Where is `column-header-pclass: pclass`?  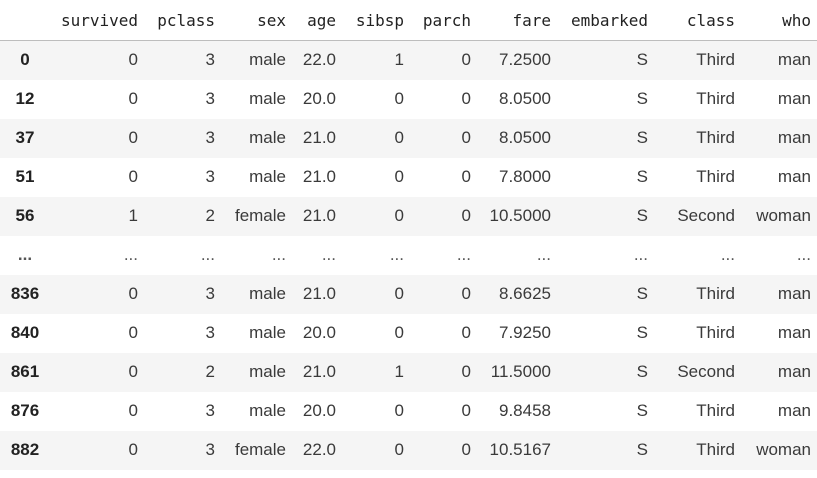
column-header-pclass: pclass is located at coordinates (182, 20).